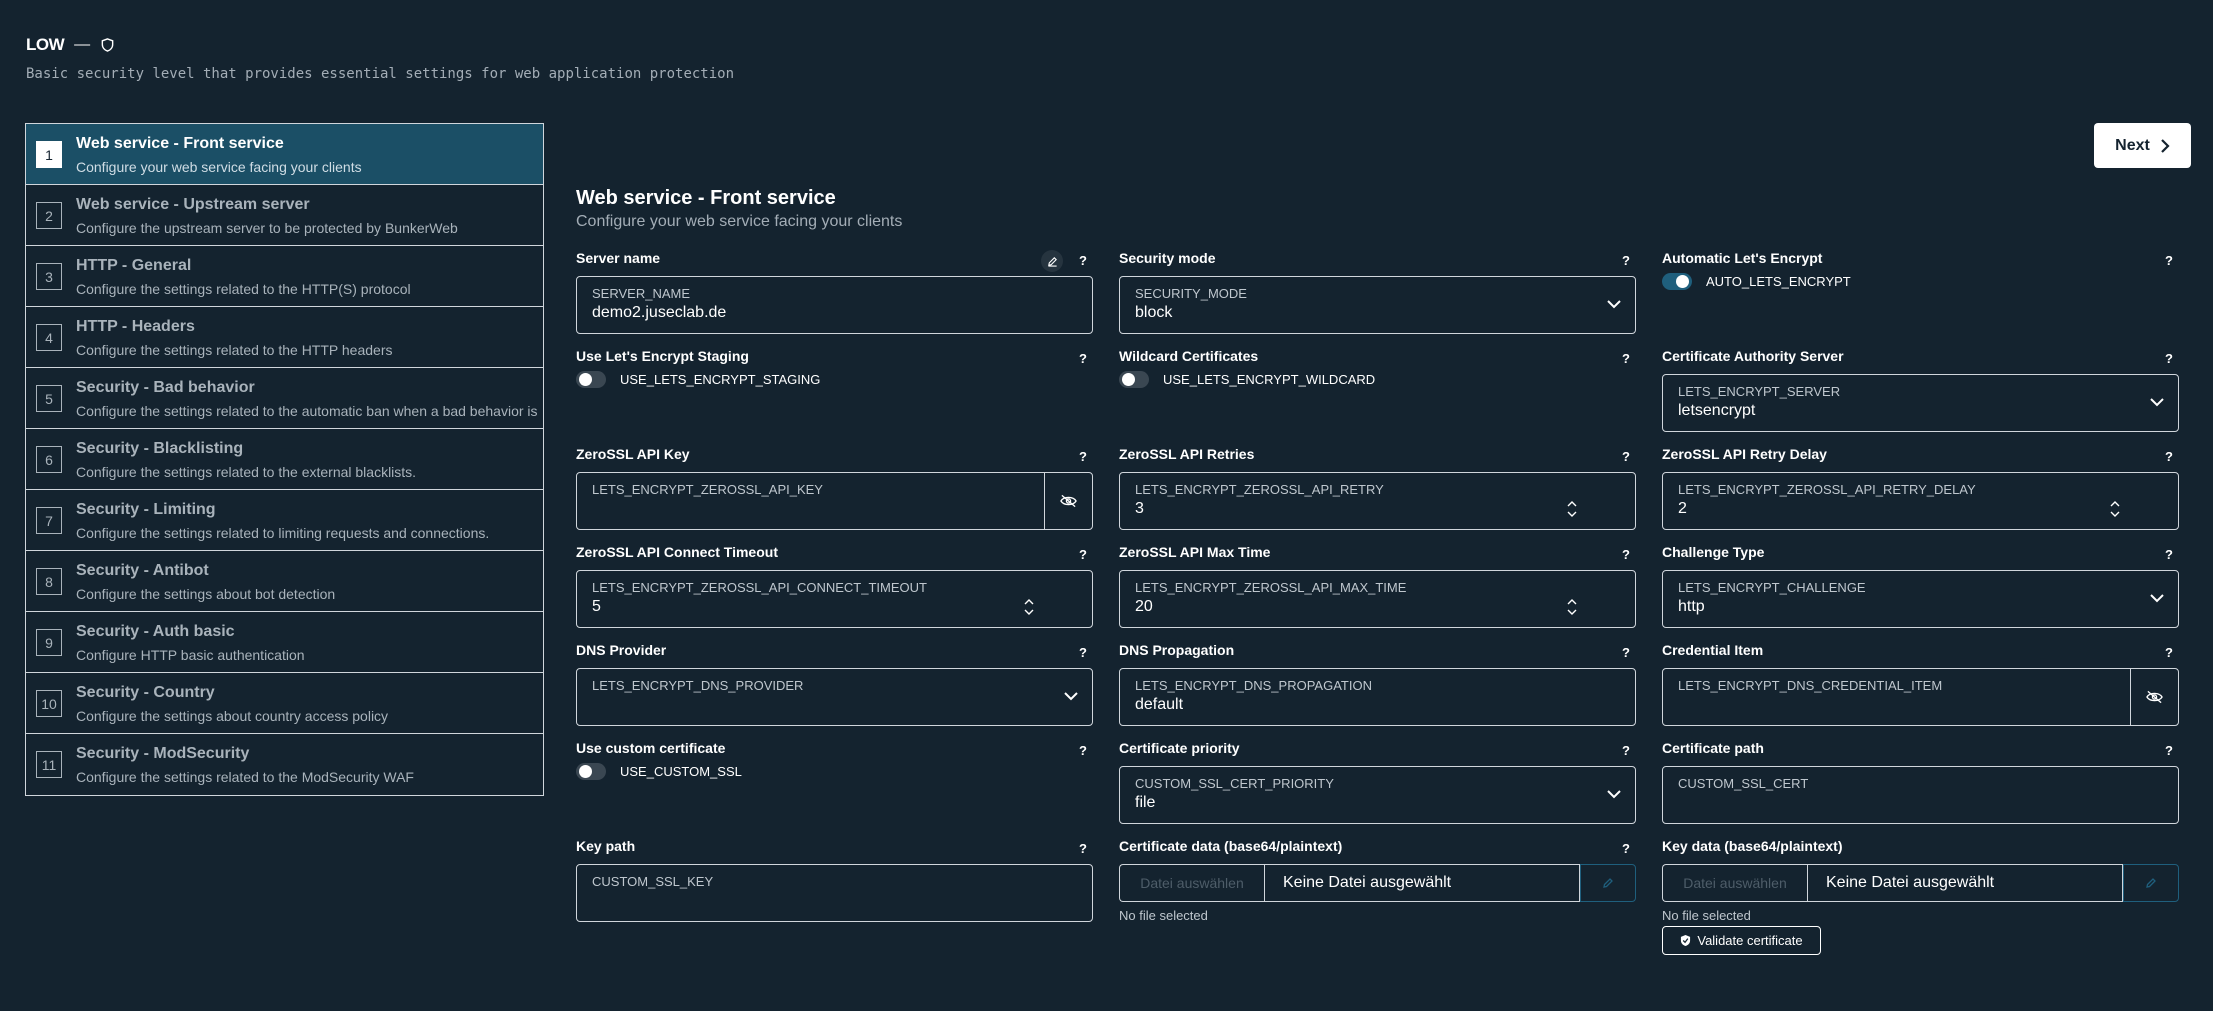 Image resolution: width=2213 pixels, height=1011 pixels. What do you see at coordinates (134, 265) in the screenshot?
I see `step-title: HTTP - General` at bounding box center [134, 265].